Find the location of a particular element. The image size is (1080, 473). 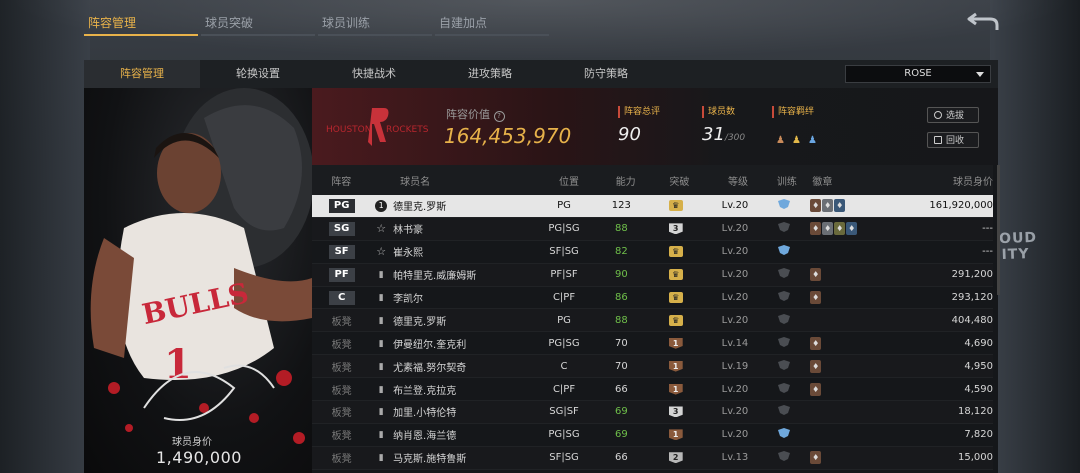

back-arrow-icon is located at coordinates (983, 21).